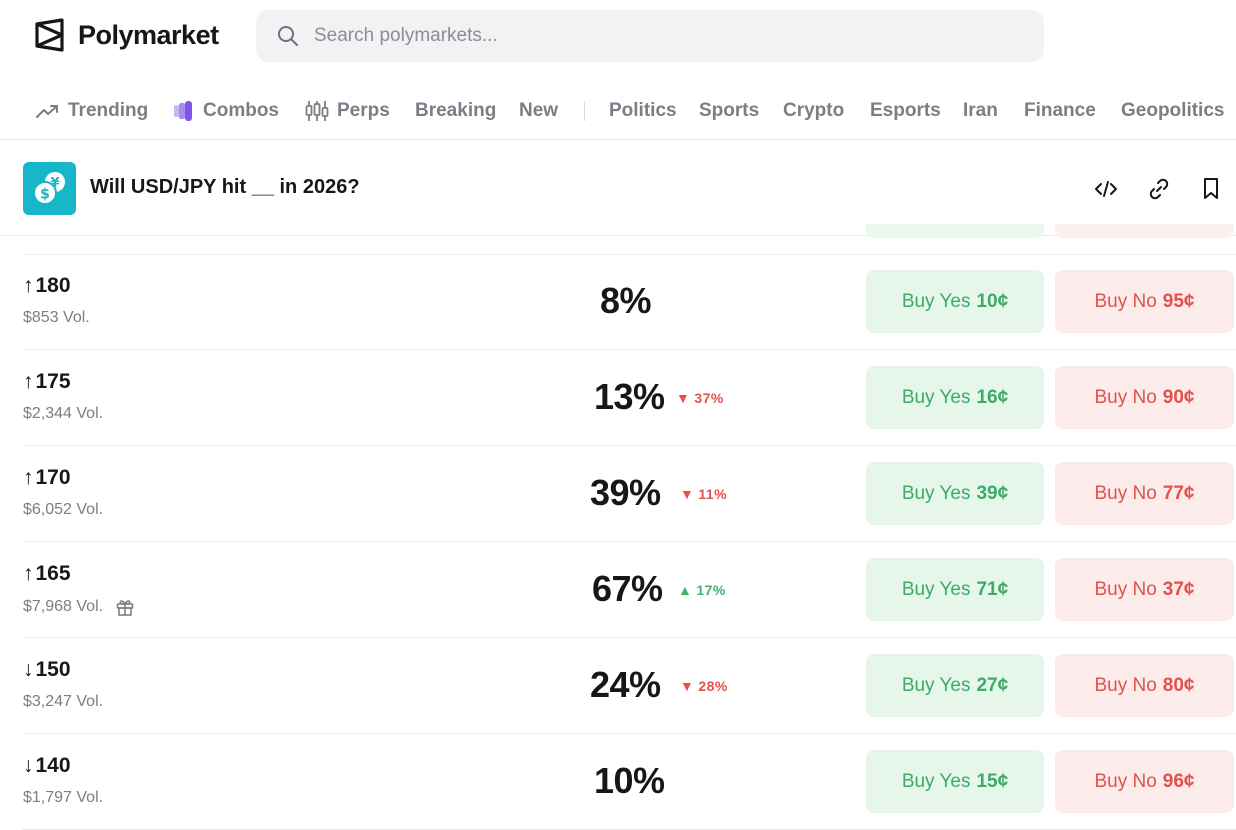 The image size is (1236, 830). I want to click on outcome-value: 140, so click(53, 765).